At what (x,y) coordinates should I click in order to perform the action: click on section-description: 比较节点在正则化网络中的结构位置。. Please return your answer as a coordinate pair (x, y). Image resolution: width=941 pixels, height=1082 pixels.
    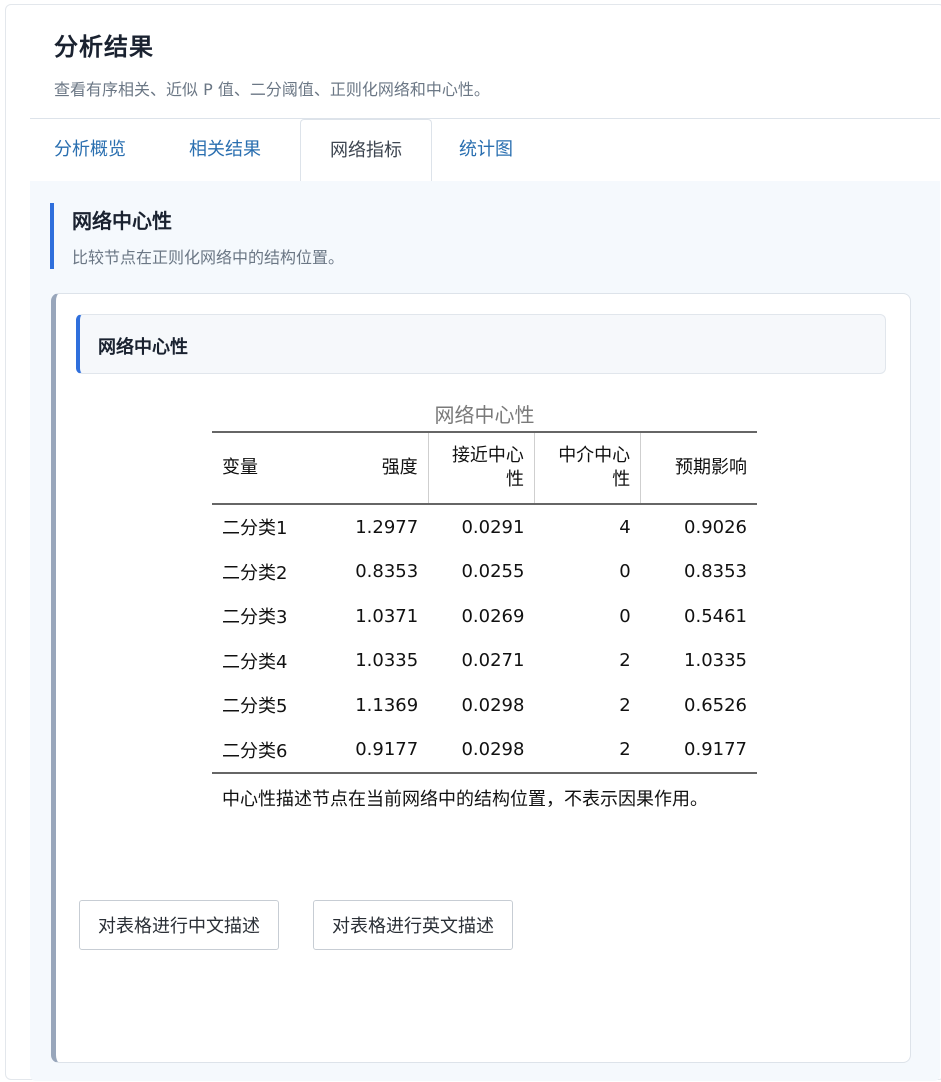
    Looking at the image, I should click on (208, 257).